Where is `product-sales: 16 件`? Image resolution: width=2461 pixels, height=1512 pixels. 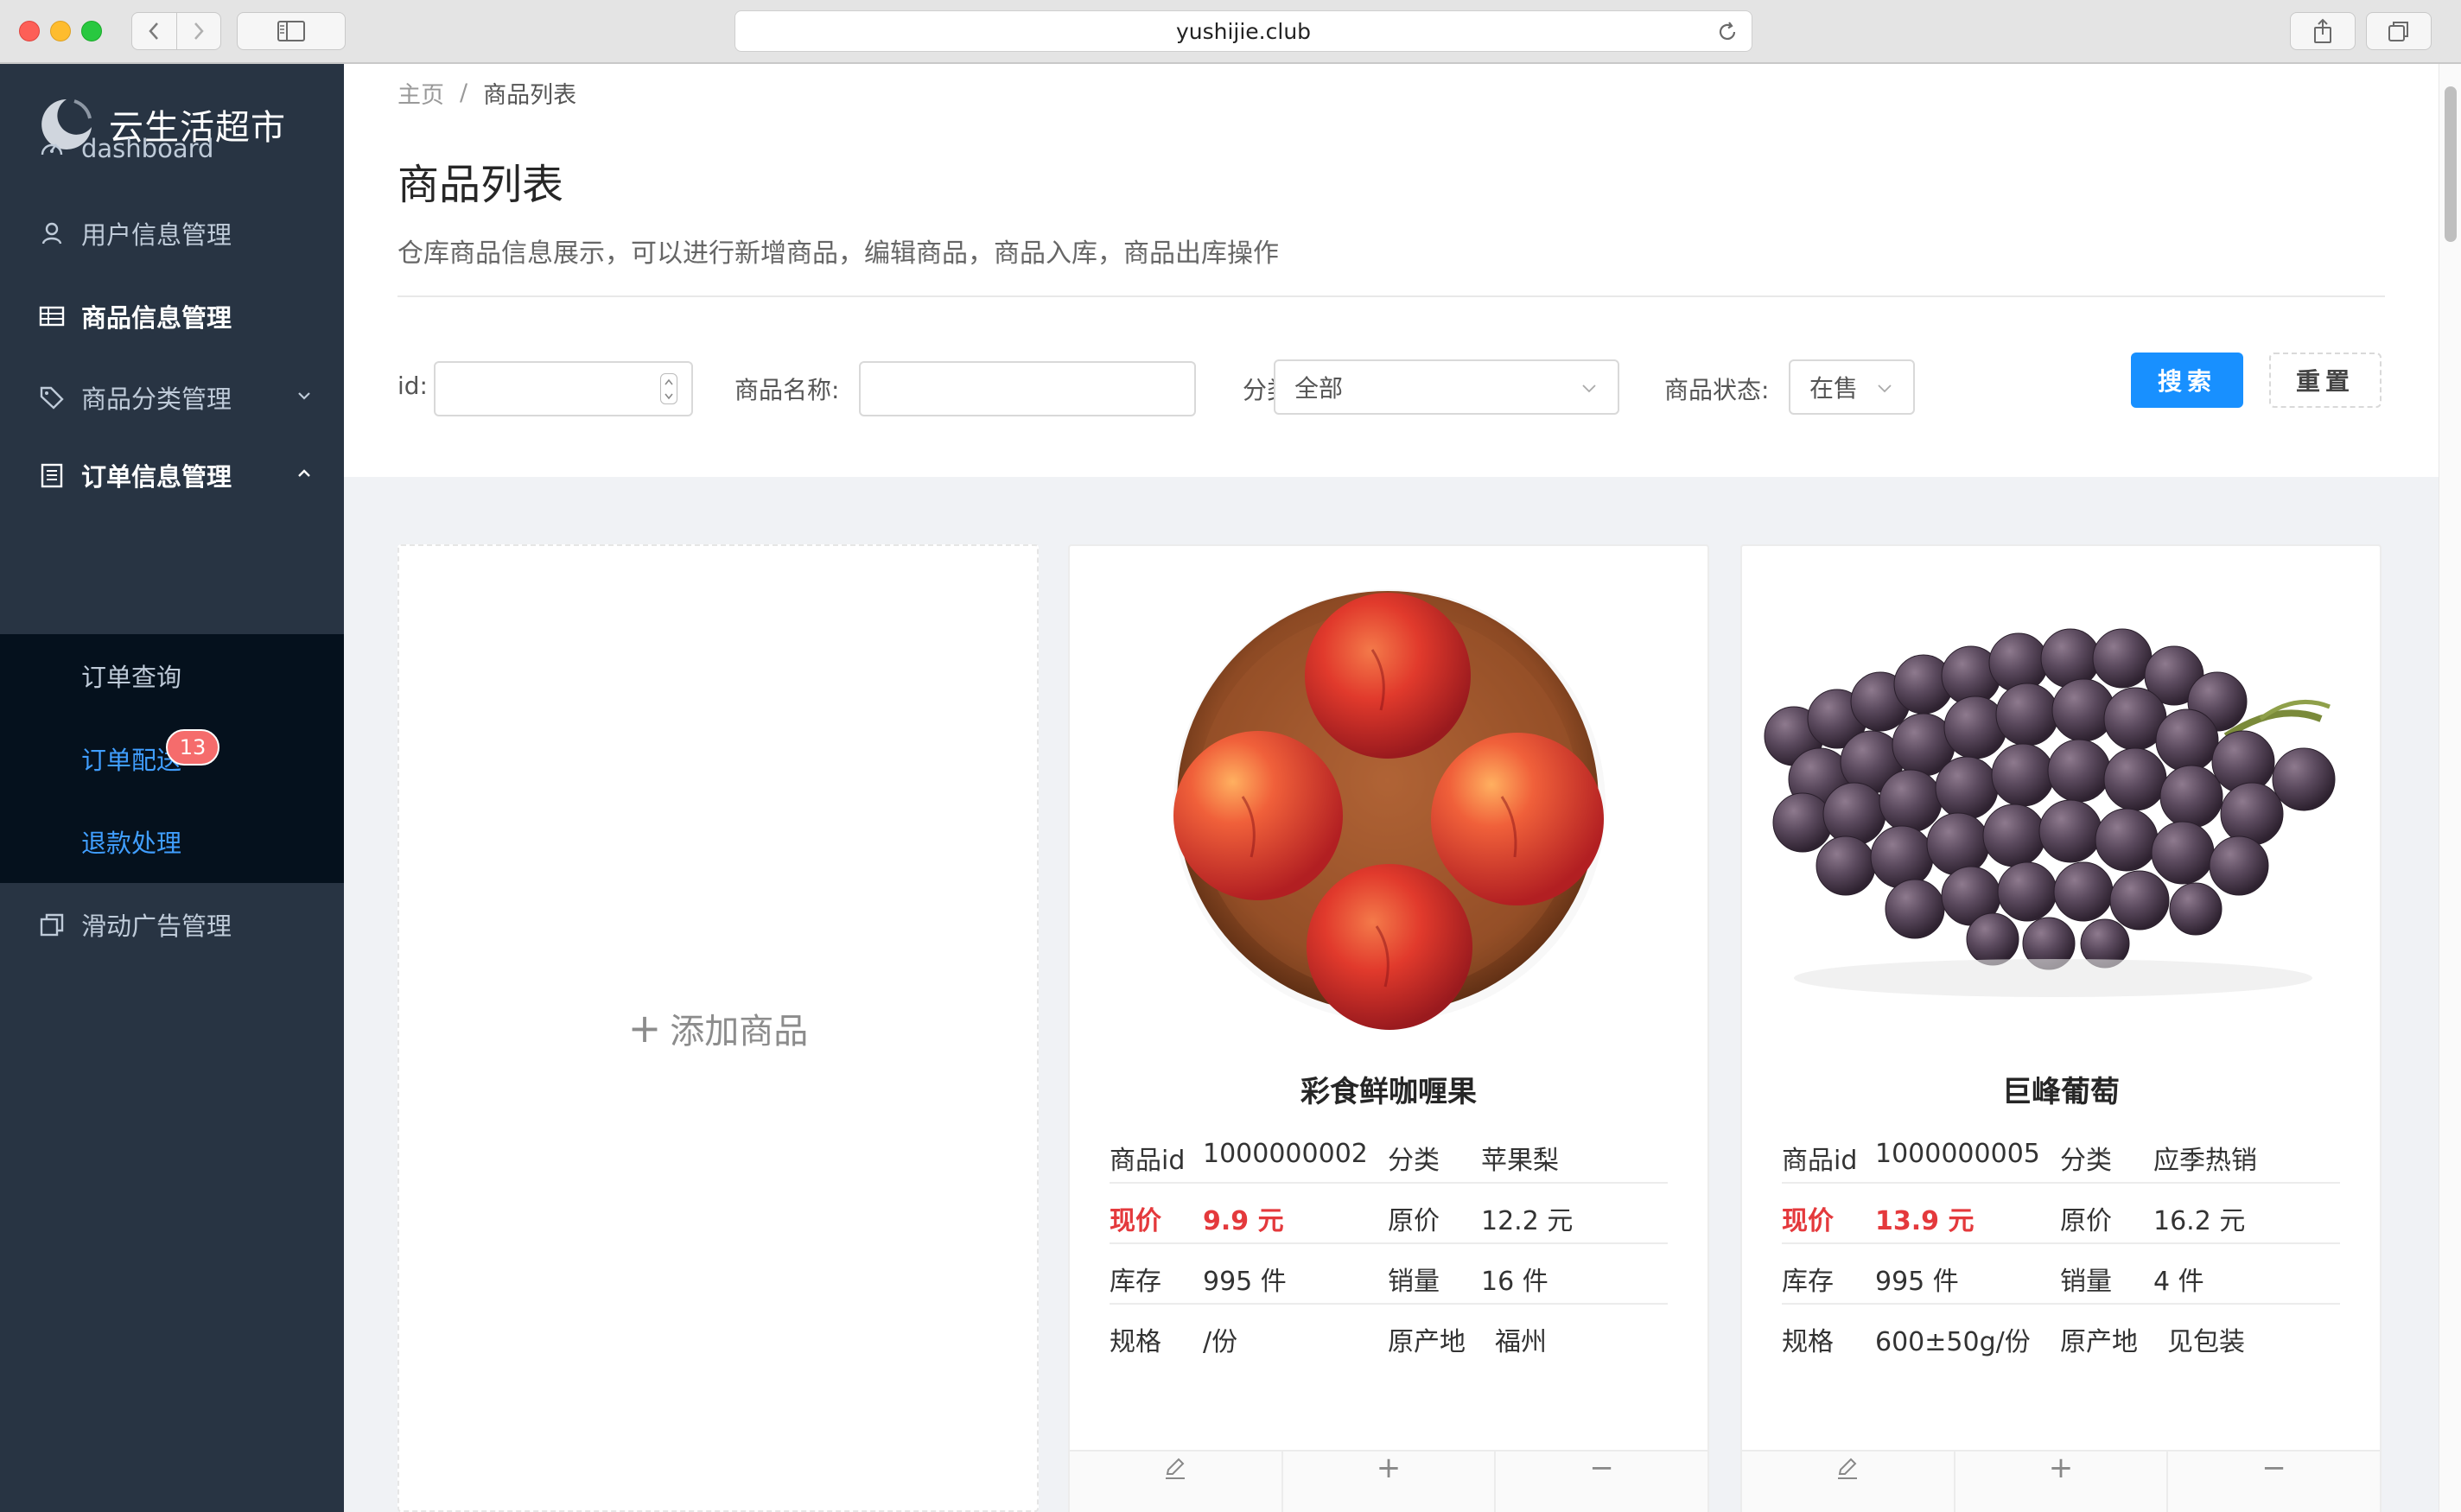 product-sales: 16 件 is located at coordinates (1514, 1282).